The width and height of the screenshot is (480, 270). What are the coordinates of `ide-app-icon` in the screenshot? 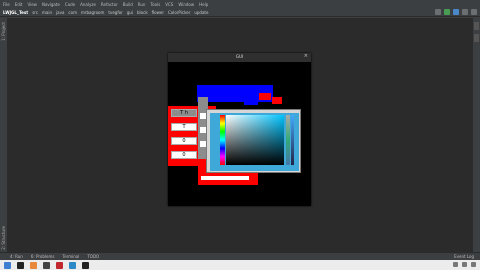 It's located at (59, 265).